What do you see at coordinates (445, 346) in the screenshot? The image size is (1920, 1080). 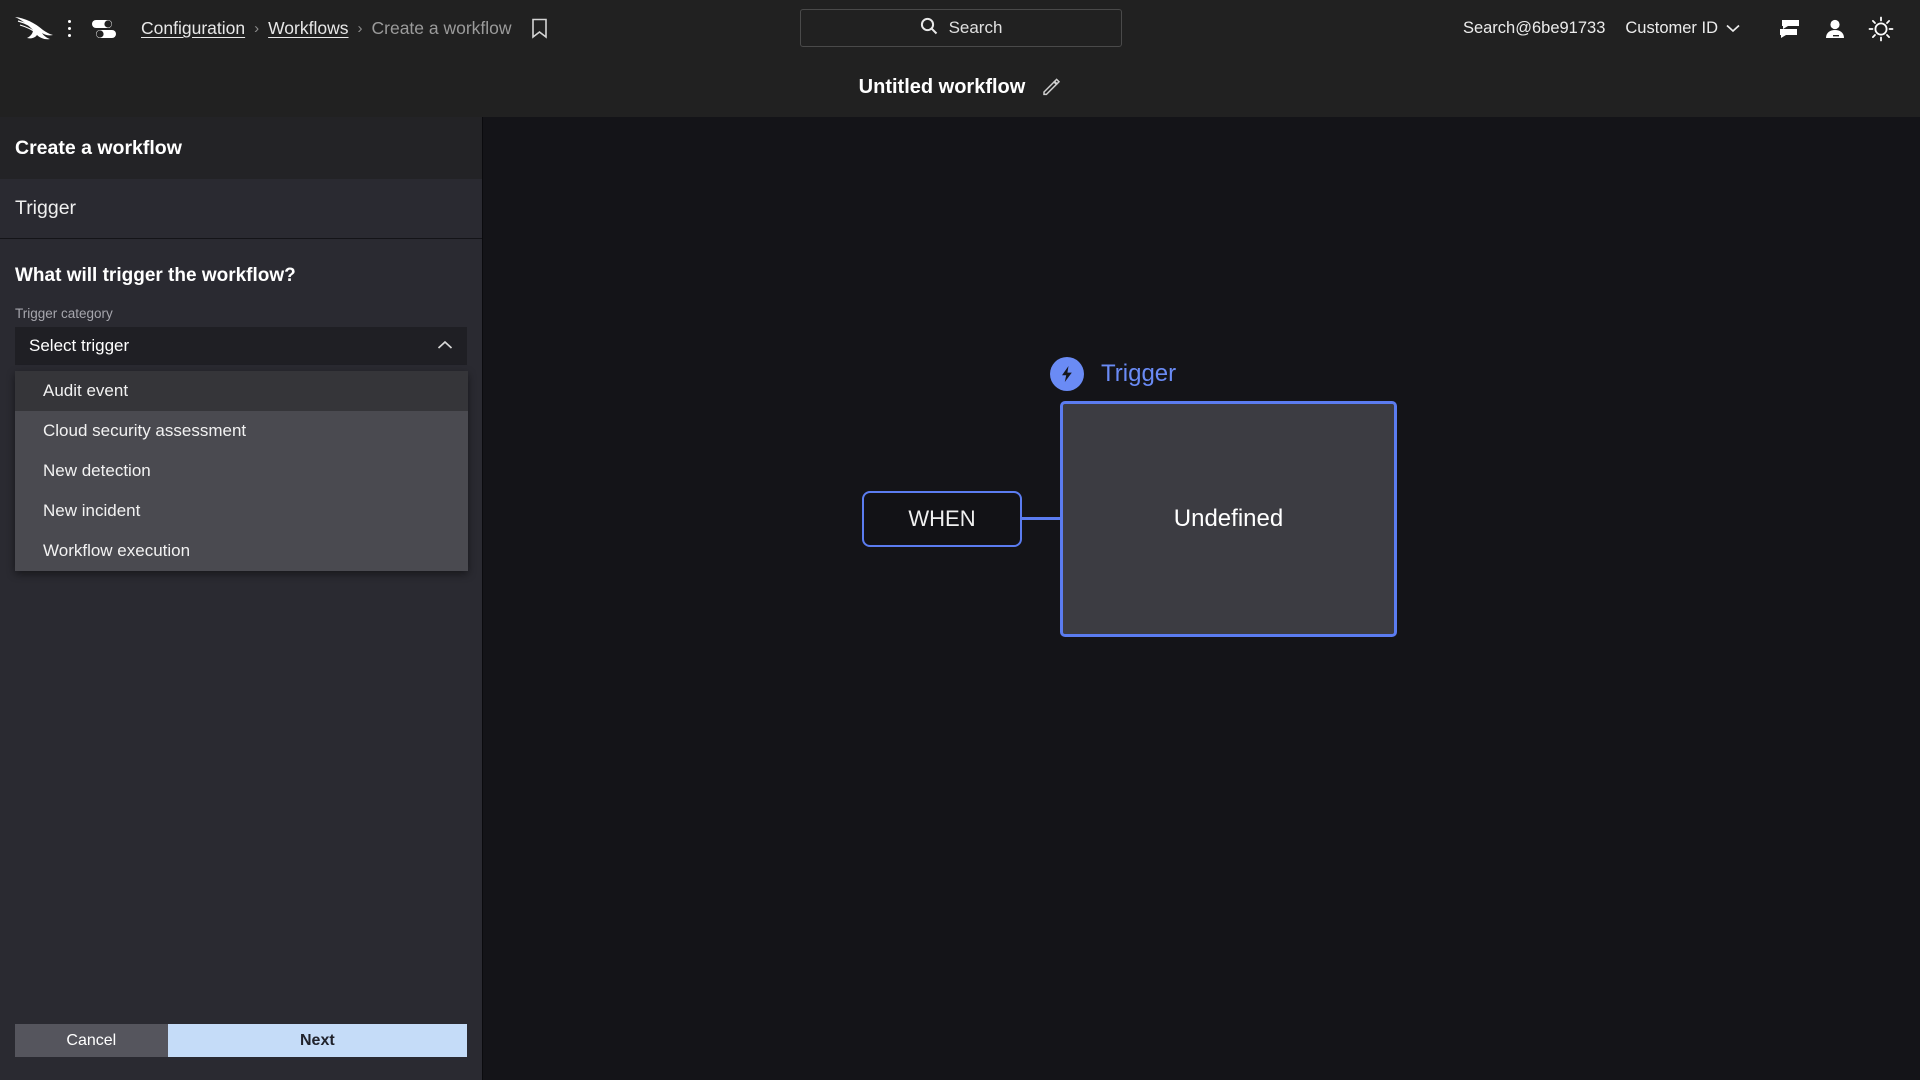 I see `chevron-up-icon` at bounding box center [445, 346].